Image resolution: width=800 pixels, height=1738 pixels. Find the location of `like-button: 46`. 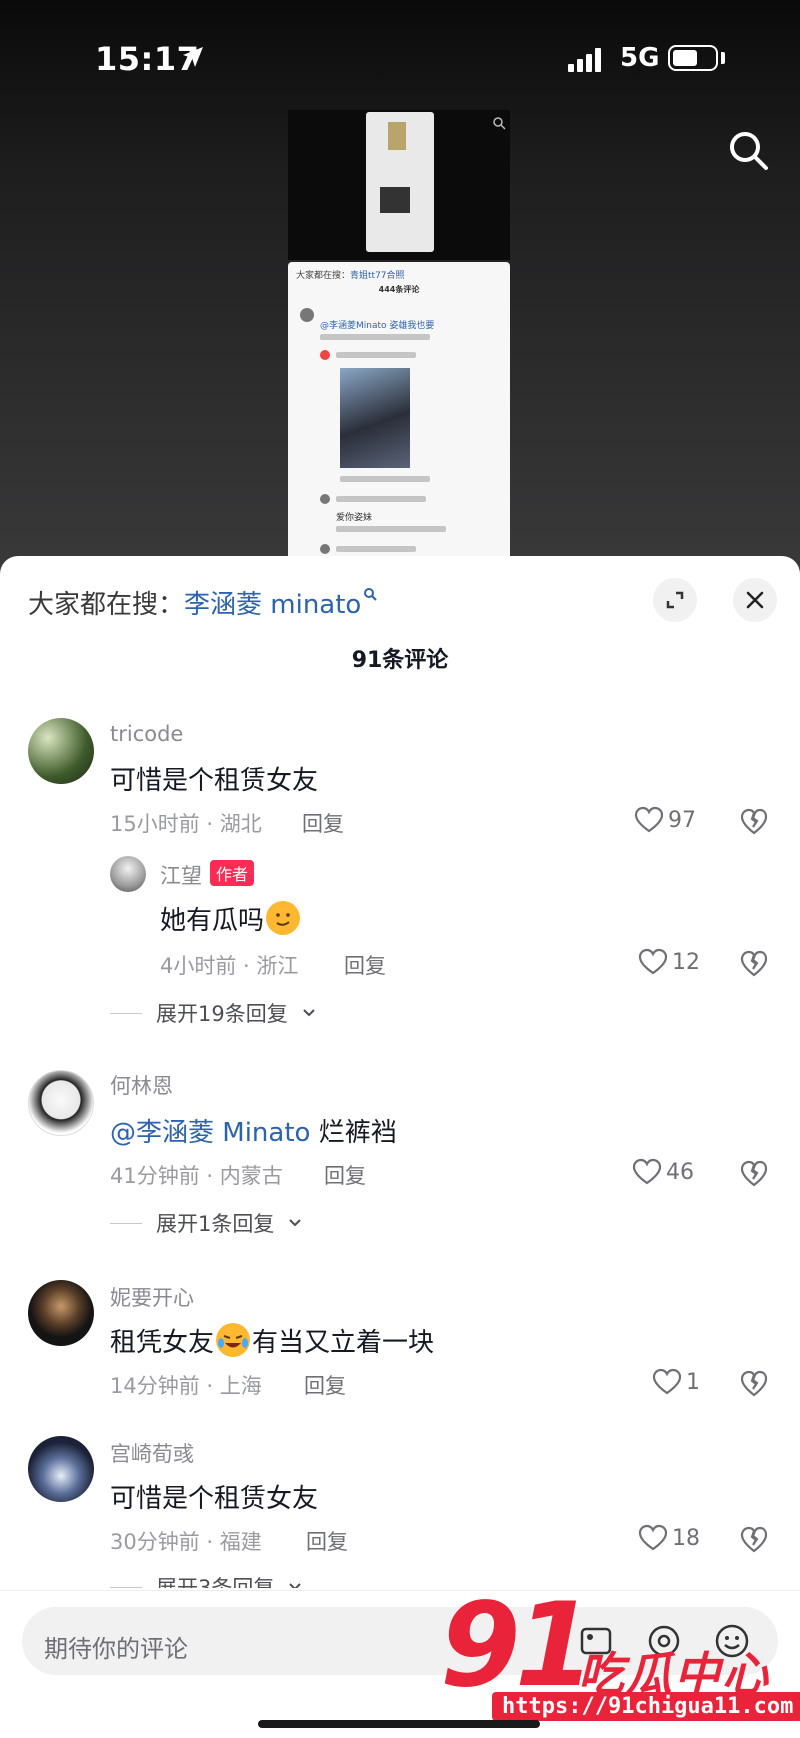

like-button: 46 is located at coordinates (663, 1172).